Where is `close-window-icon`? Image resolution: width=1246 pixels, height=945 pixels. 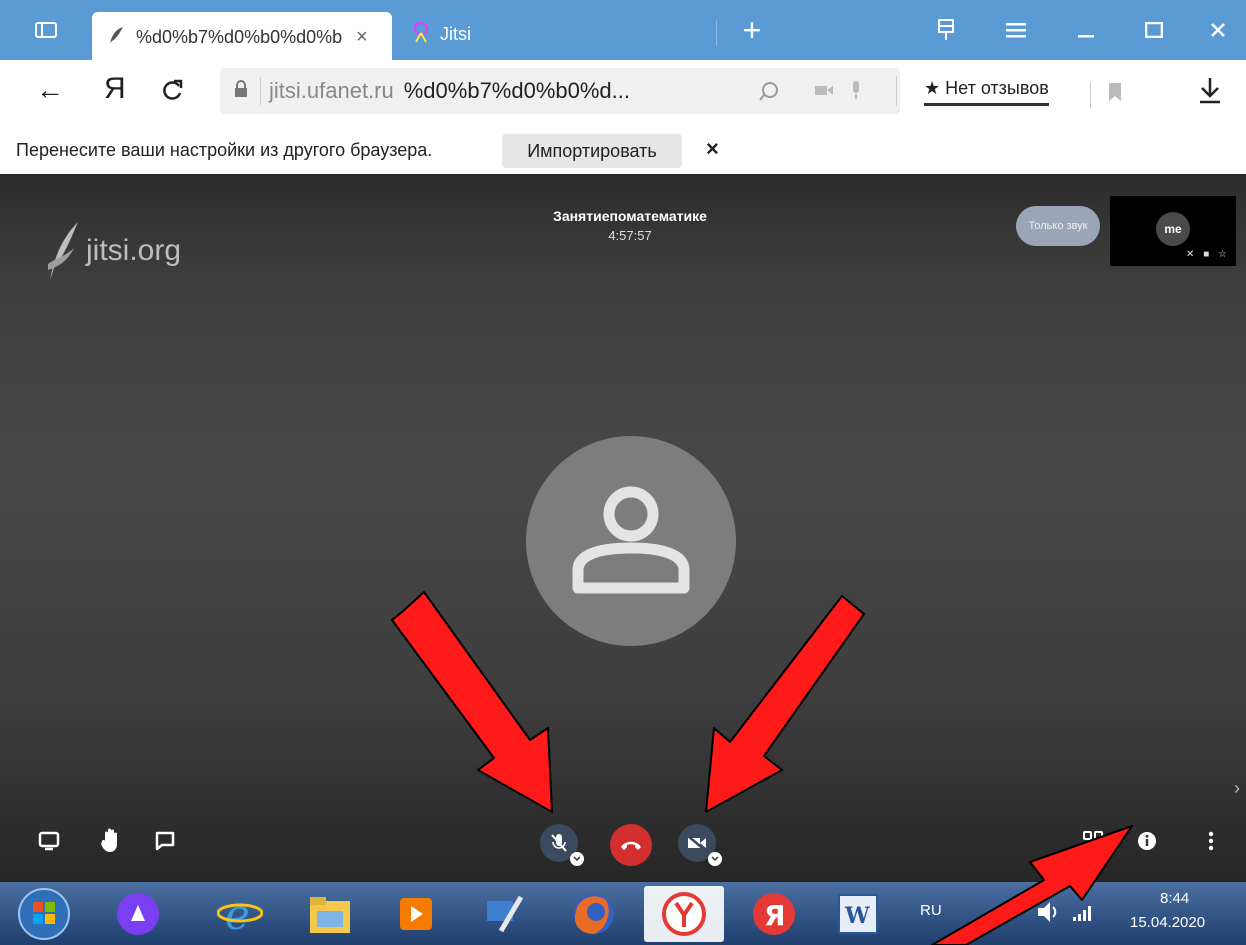
close-window-icon is located at coordinates (1218, 30).